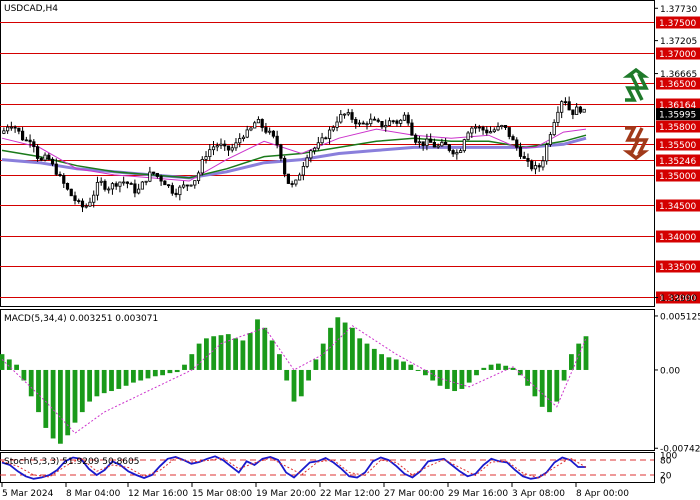  I want to click on level-tag-label: 1.33500, so click(677, 268).